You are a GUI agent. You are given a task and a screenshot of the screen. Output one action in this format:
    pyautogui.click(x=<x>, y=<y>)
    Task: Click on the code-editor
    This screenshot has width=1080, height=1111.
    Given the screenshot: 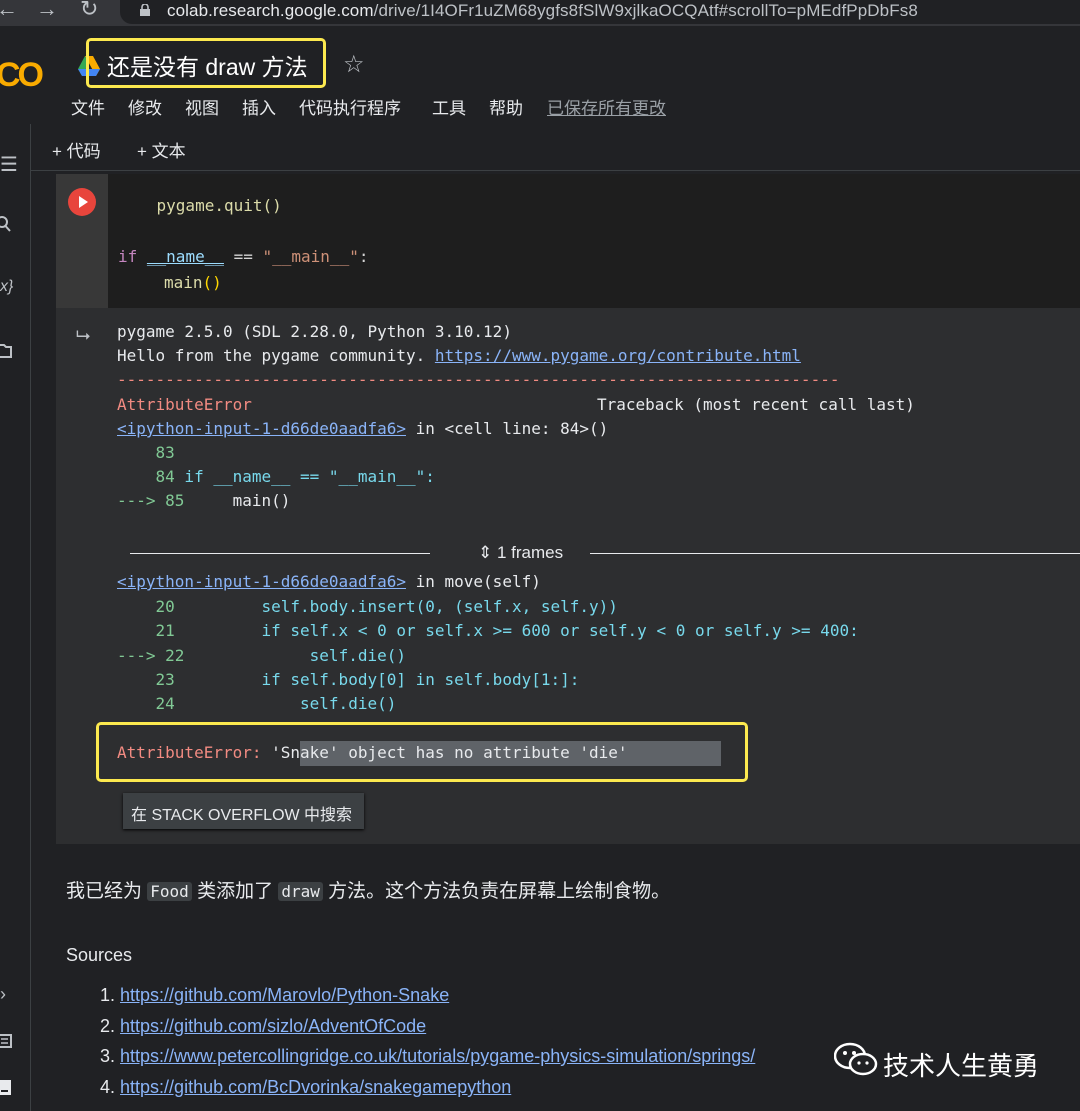 What is the action you would take?
    pyautogui.click(x=594, y=241)
    